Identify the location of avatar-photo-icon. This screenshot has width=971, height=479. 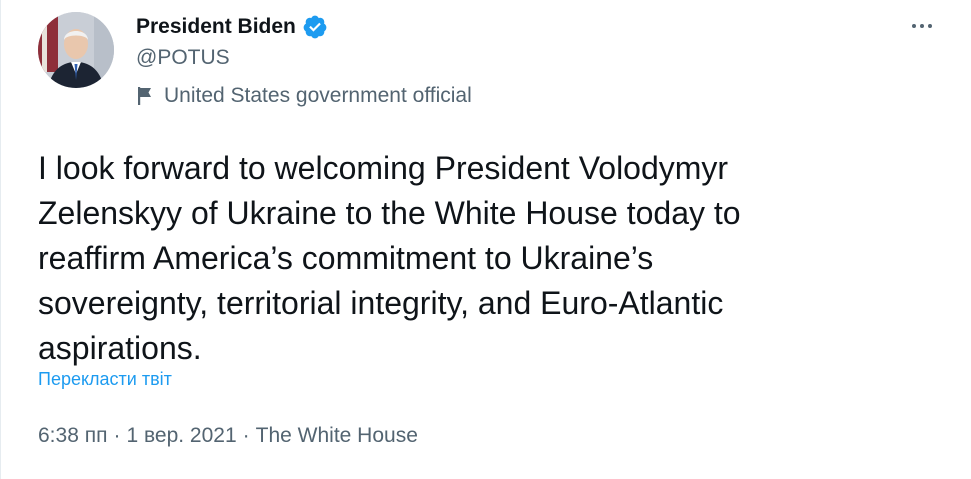
(76, 50).